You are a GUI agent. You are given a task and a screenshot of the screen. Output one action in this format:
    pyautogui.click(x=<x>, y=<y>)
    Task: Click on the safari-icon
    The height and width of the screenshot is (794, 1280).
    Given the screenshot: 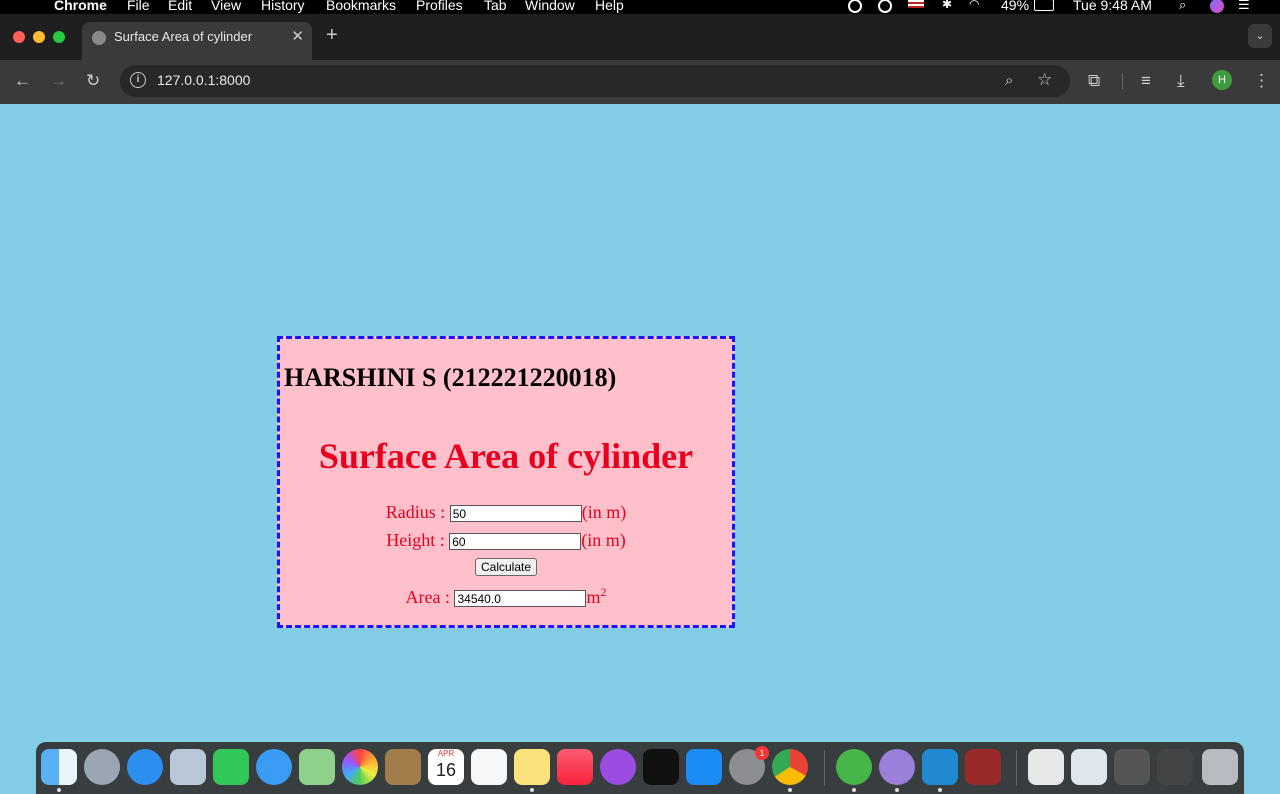 What is the action you would take?
    pyautogui.click(x=145, y=767)
    